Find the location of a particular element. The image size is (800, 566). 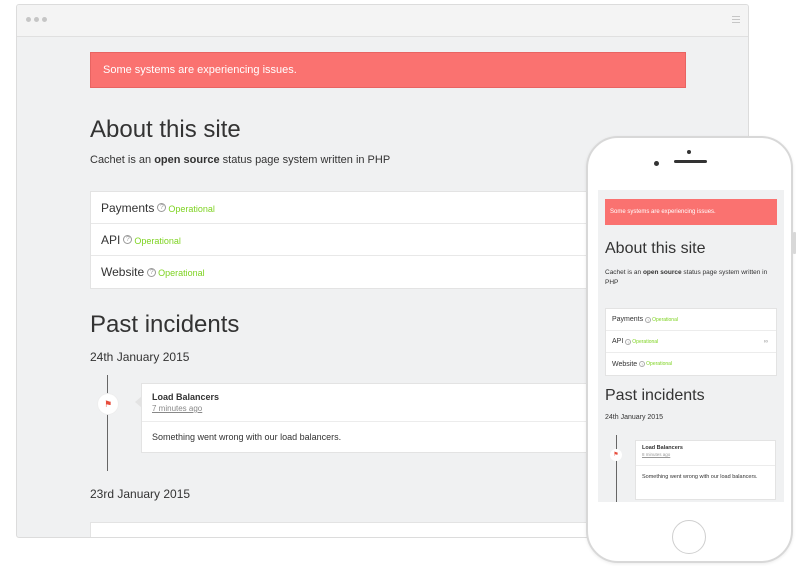

sensor-icon is located at coordinates (656, 163).